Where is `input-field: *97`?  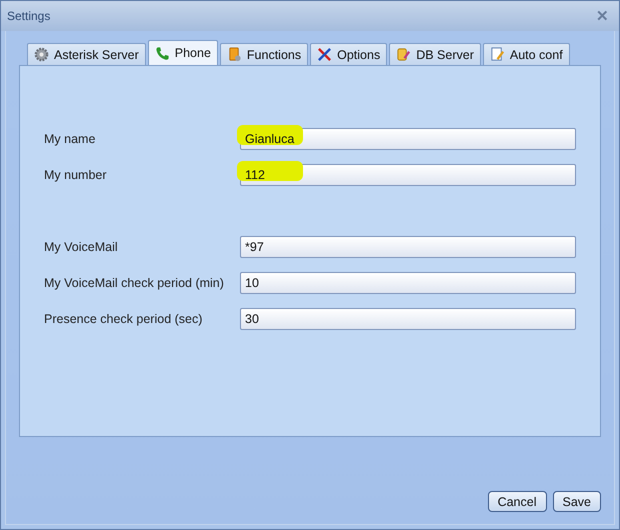
input-field: *97 is located at coordinates (408, 247).